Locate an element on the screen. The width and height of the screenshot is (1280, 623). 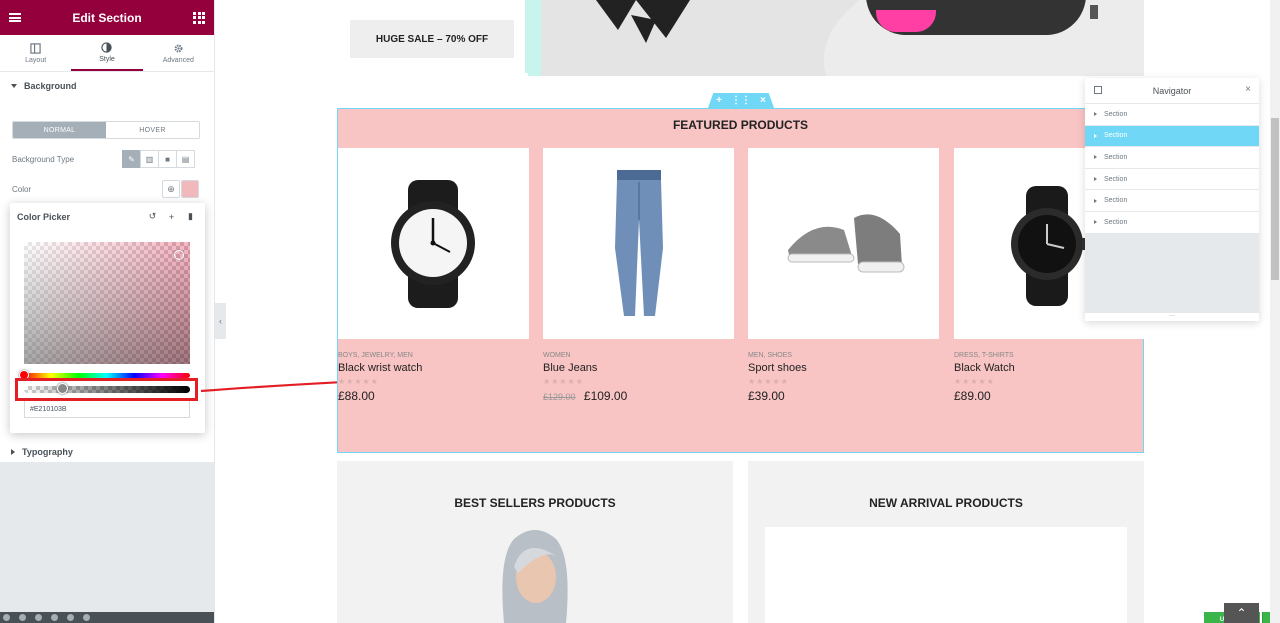
section-handle: + ⋮⋮ × is located at coordinates (741, 100).